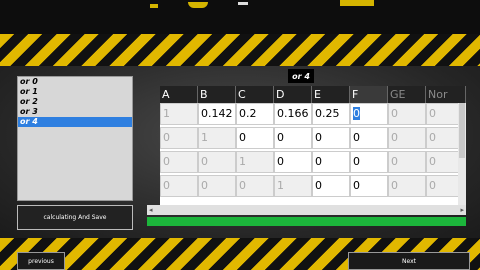  What do you see at coordinates (306, 210) in the screenshot?
I see `horizontal-scrollbar: ◂ ▸` at bounding box center [306, 210].